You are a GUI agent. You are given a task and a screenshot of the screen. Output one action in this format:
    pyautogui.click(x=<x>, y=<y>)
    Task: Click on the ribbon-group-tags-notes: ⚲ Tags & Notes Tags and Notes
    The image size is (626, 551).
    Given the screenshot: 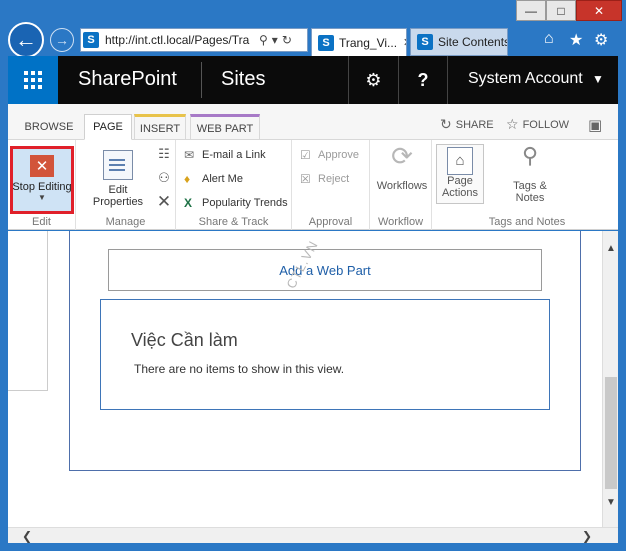 What is the action you would take?
    pyautogui.click(x=527, y=185)
    